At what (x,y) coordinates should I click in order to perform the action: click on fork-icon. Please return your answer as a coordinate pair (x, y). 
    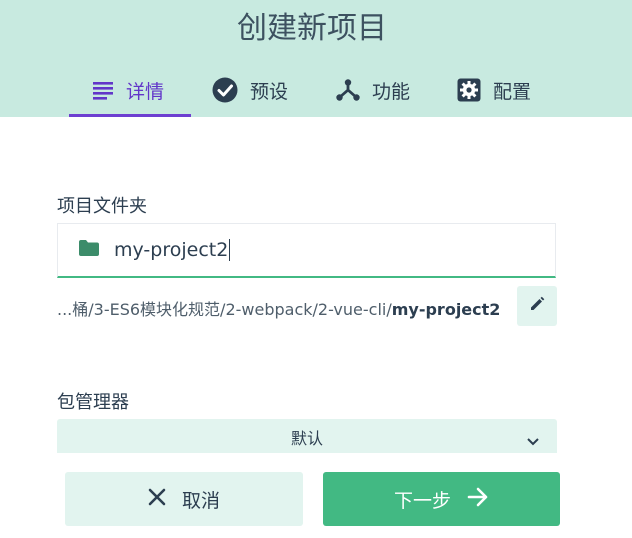
    Looking at the image, I should click on (348, 90).